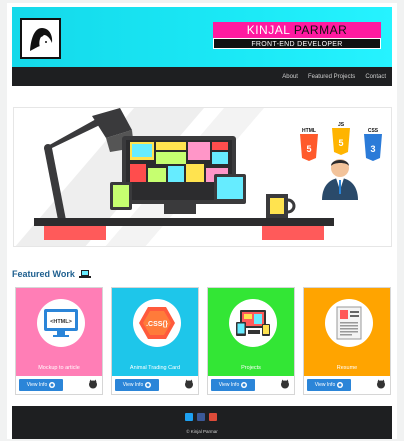 This screenshot has height=441, width=404. Describe the element at coordinates (297, 43) in the screenshot. I see `site-role: FRONT-END DEVELOPER` at that location.